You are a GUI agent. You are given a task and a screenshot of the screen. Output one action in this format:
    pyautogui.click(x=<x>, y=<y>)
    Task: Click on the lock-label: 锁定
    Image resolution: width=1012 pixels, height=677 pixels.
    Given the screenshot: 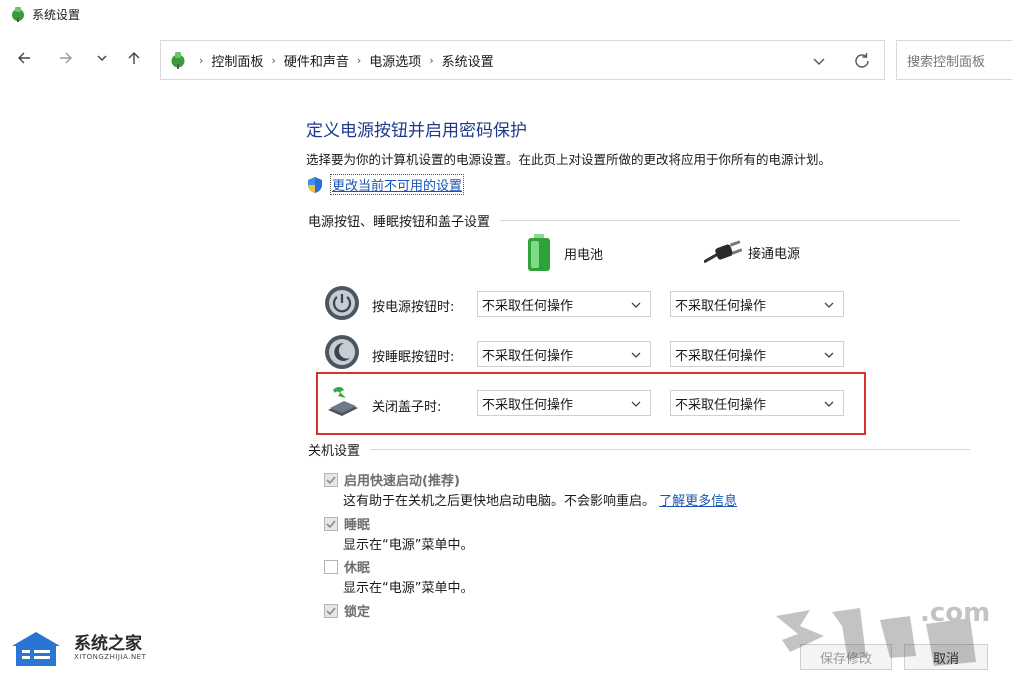 What is the action you would take?
    pyautogui.click(x=357, y=612)
    